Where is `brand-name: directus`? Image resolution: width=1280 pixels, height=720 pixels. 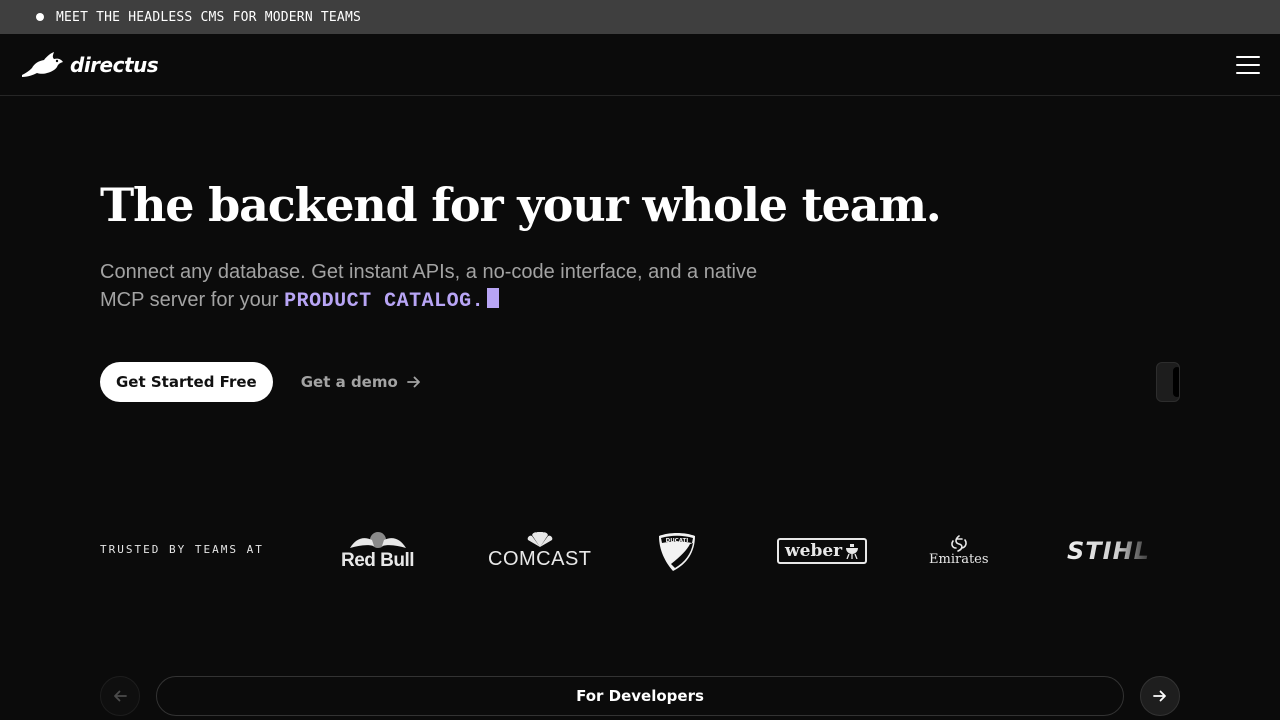 brand-name: directus is located at coordinates (114, 64).